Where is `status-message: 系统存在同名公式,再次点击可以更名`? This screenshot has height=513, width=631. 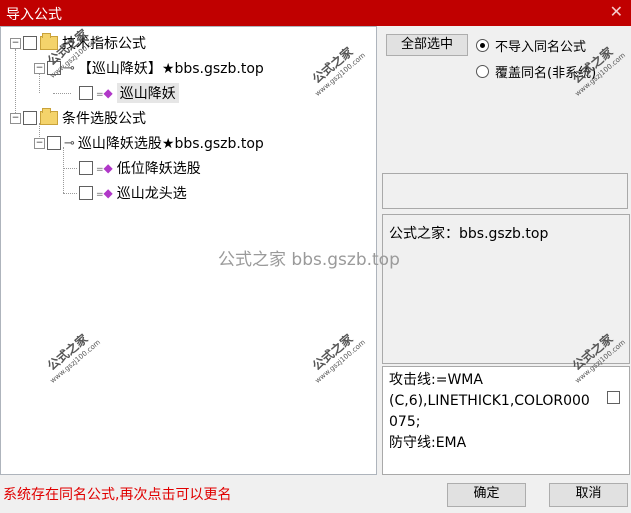
status-message: 系统存在同名公式,再次点击可以更名 is located at coordinates (117, 495).